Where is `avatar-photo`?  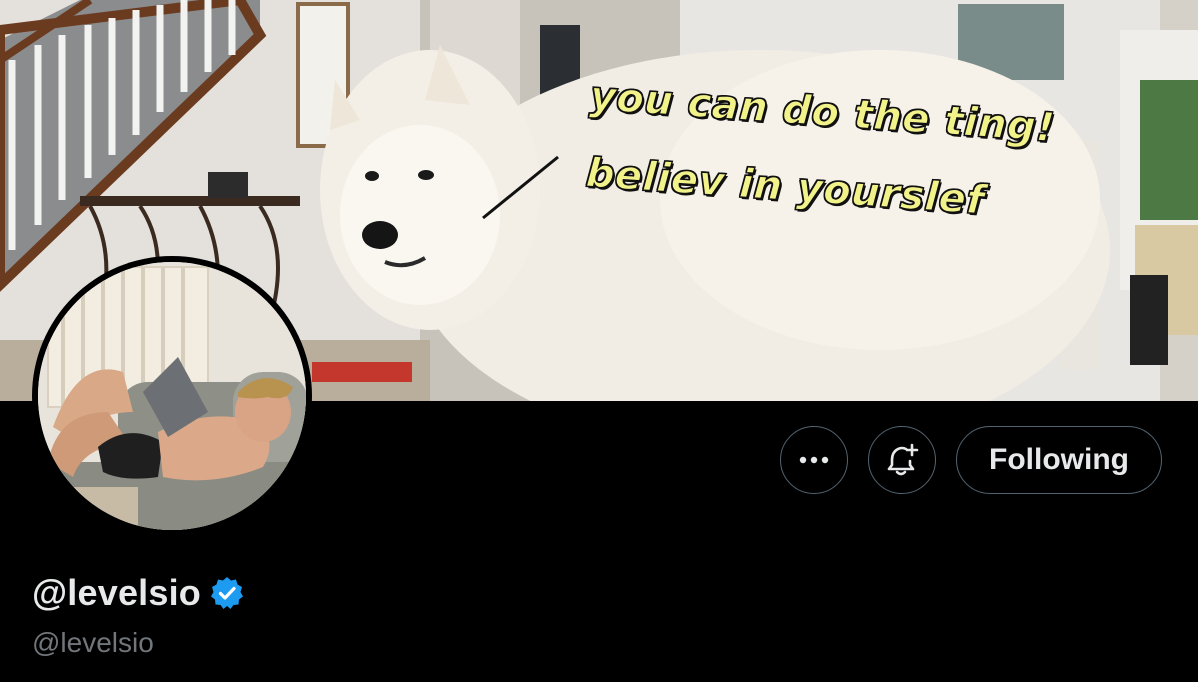 avatar-photo is located at coordinates (172, 396).